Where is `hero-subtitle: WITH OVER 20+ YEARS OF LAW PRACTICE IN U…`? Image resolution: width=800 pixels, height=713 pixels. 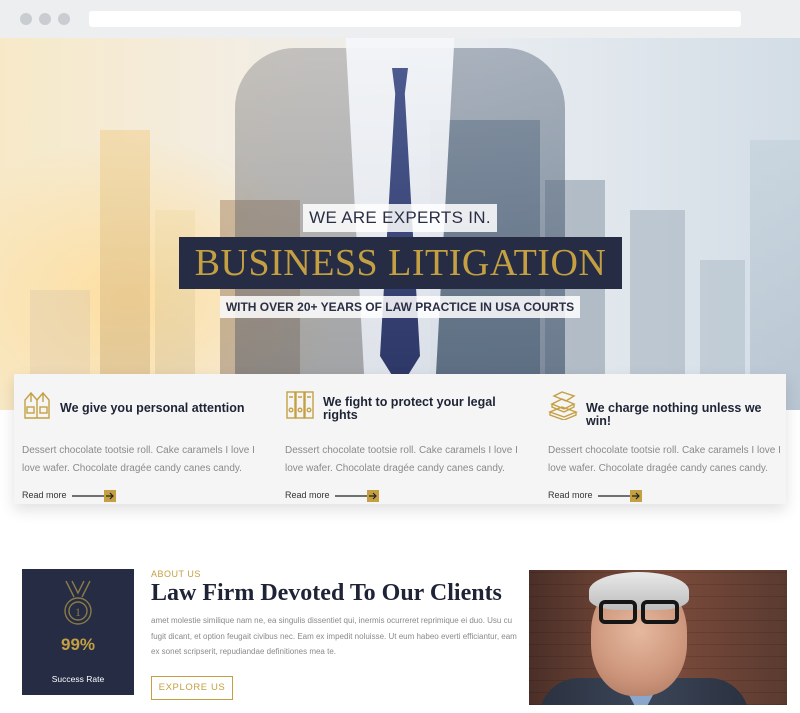
hero-subtitle: WITH OVER 20+ YEARS OF LAW PRACTICE IN U… is located at coordinates (400, 307).